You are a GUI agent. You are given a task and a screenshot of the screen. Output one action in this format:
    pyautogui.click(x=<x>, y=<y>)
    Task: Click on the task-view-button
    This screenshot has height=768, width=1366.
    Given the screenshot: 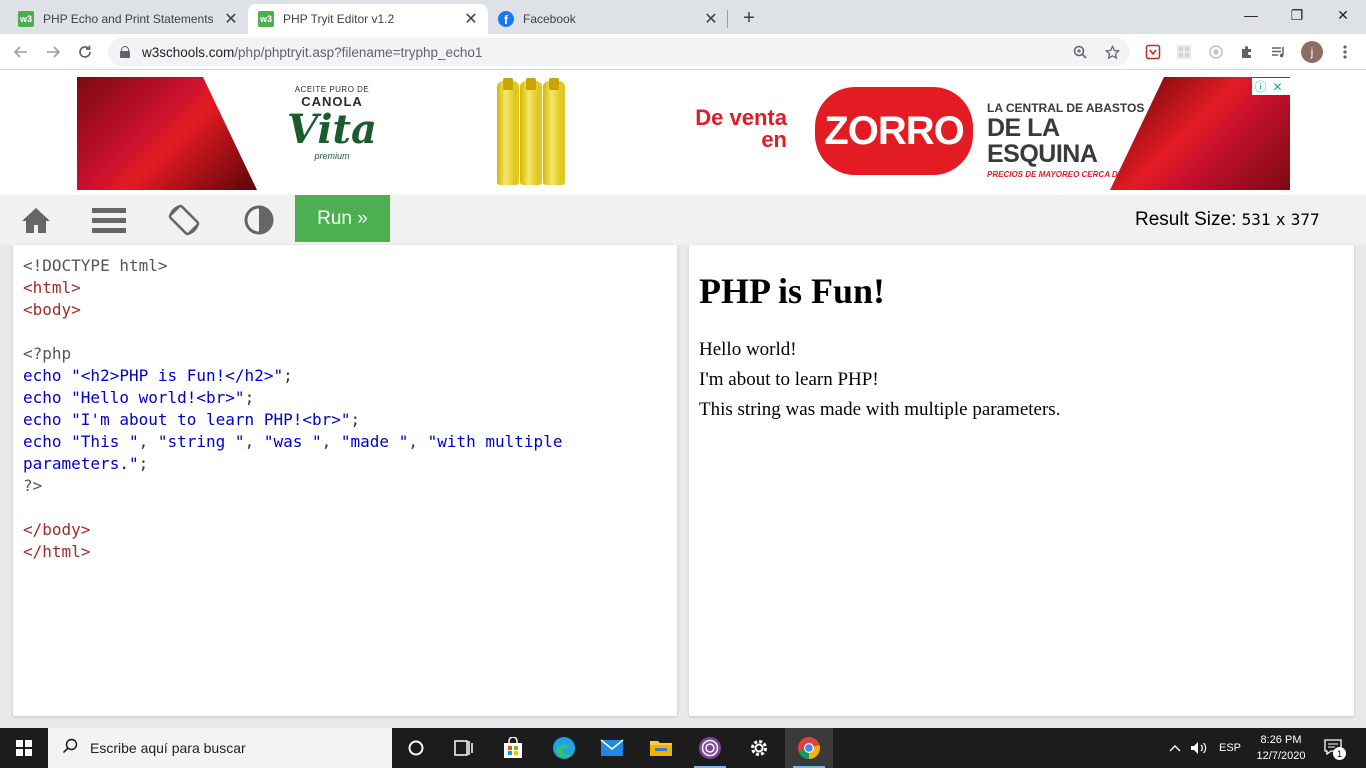 What is the action you would take?
    pyautogui.click(x=464, y=748)
    